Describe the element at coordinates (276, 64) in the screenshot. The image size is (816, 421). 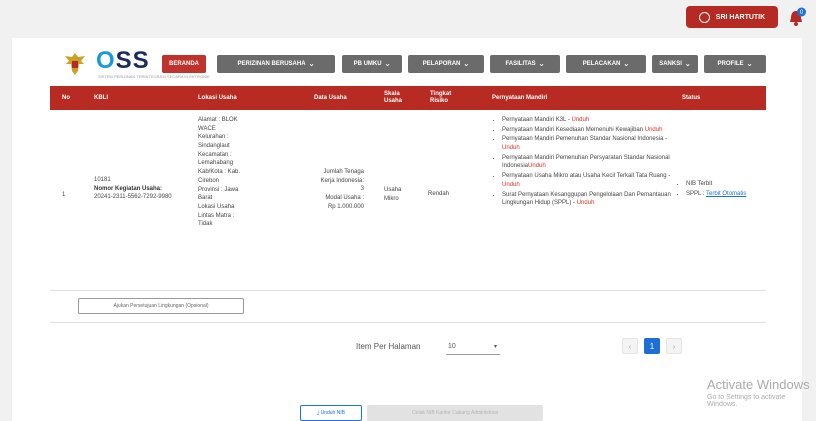
I see `nav-perizinan-berusaha: PERIZINAN BERUSAHA ⌄` at that location.